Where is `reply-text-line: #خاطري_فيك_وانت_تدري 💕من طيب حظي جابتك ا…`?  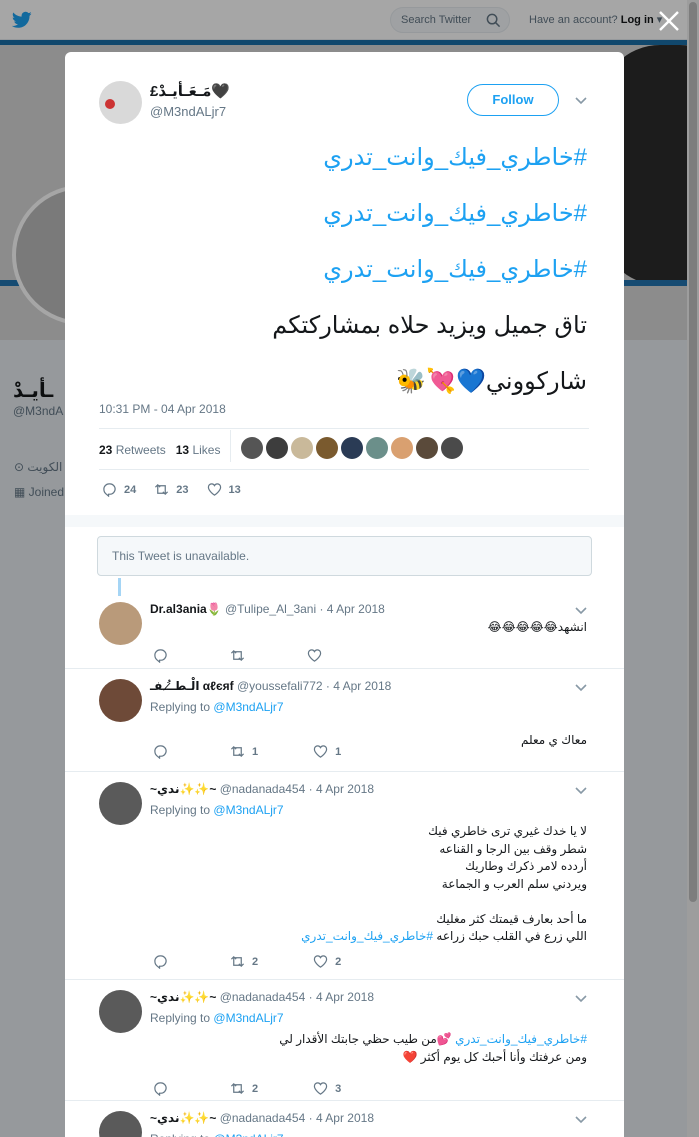
reply-text-line: #خاطري_فيك_وانت_تدري 💕من طيب حظي جابتك ا… is located at coordinates (433, 1039).